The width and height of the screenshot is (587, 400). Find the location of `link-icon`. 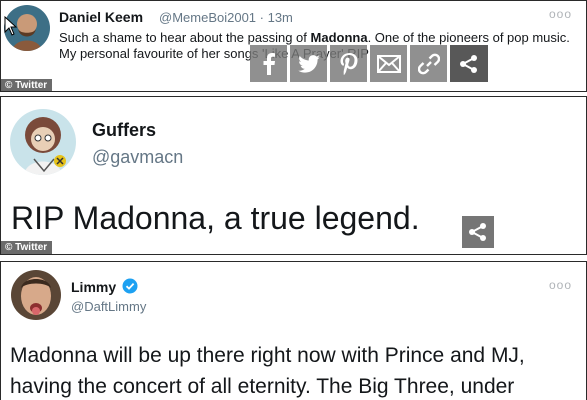

link-icon is located at coordinates (428, 63).